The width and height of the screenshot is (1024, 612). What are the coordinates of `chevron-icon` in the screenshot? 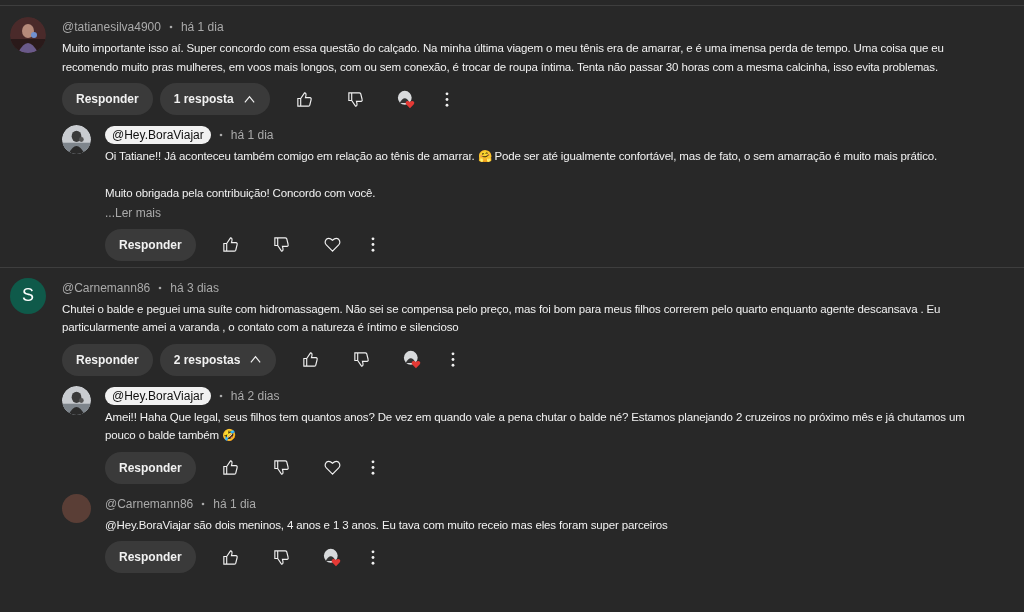 It's located at (256, 359).